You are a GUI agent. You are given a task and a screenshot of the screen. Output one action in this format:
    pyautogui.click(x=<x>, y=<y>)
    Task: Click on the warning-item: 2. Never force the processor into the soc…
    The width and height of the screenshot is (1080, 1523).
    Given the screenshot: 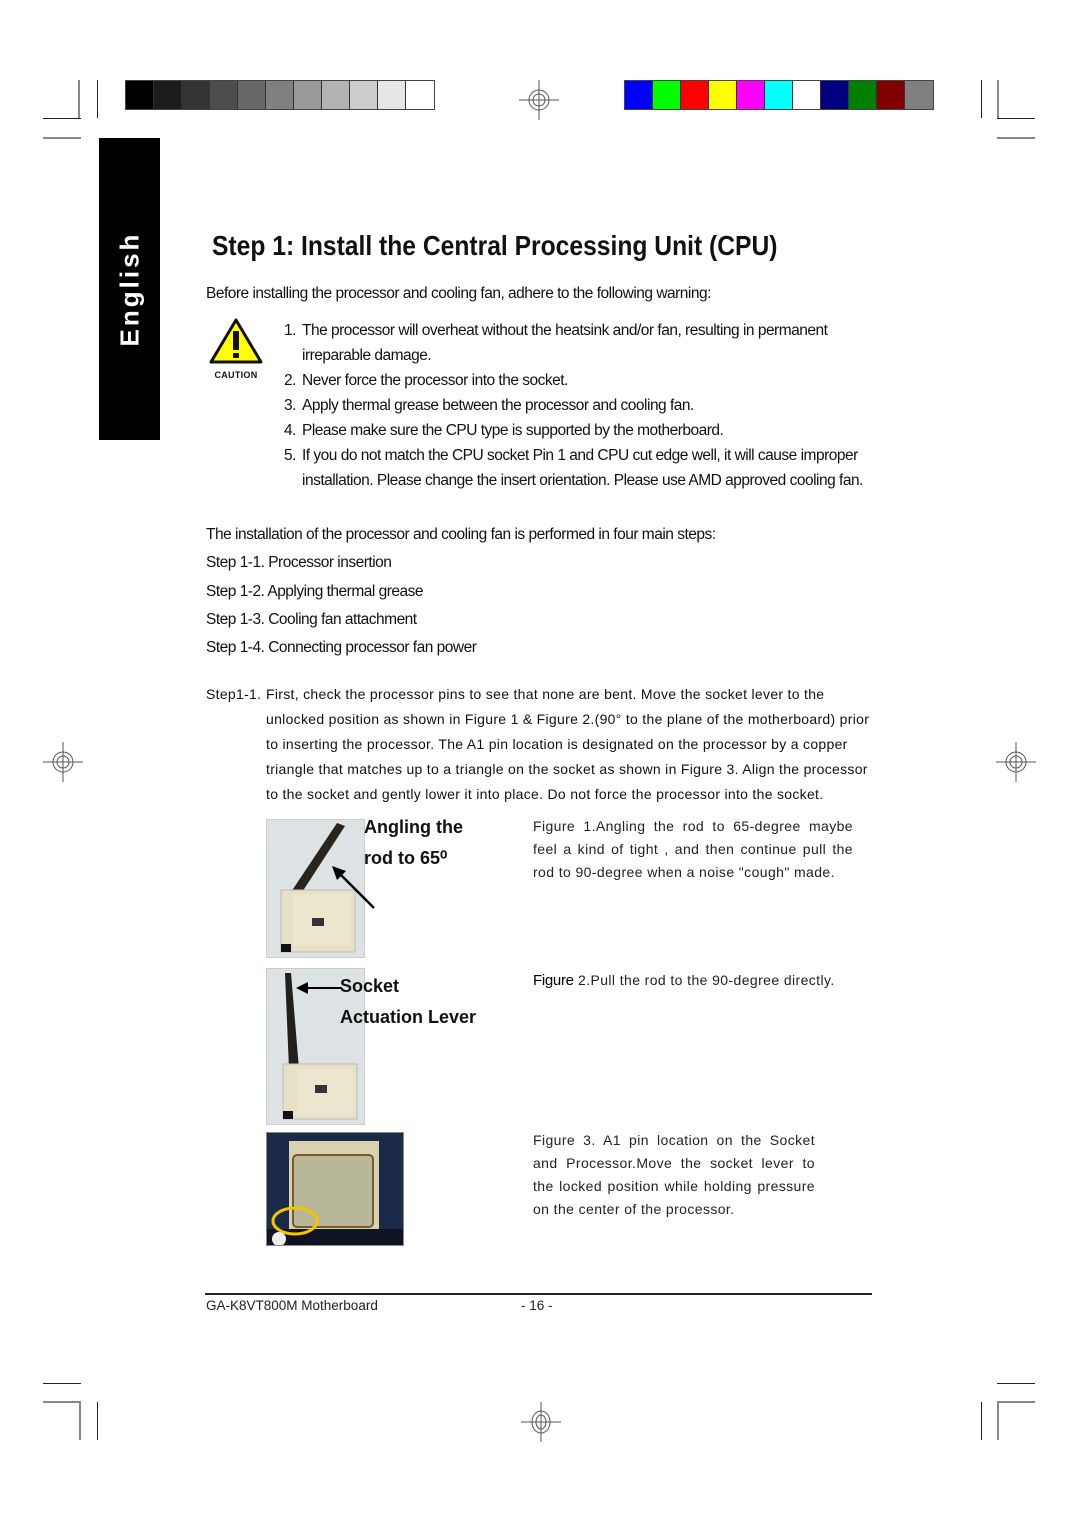 What is the action you would take?
    pyautogui.click(x=426, y=380)
    